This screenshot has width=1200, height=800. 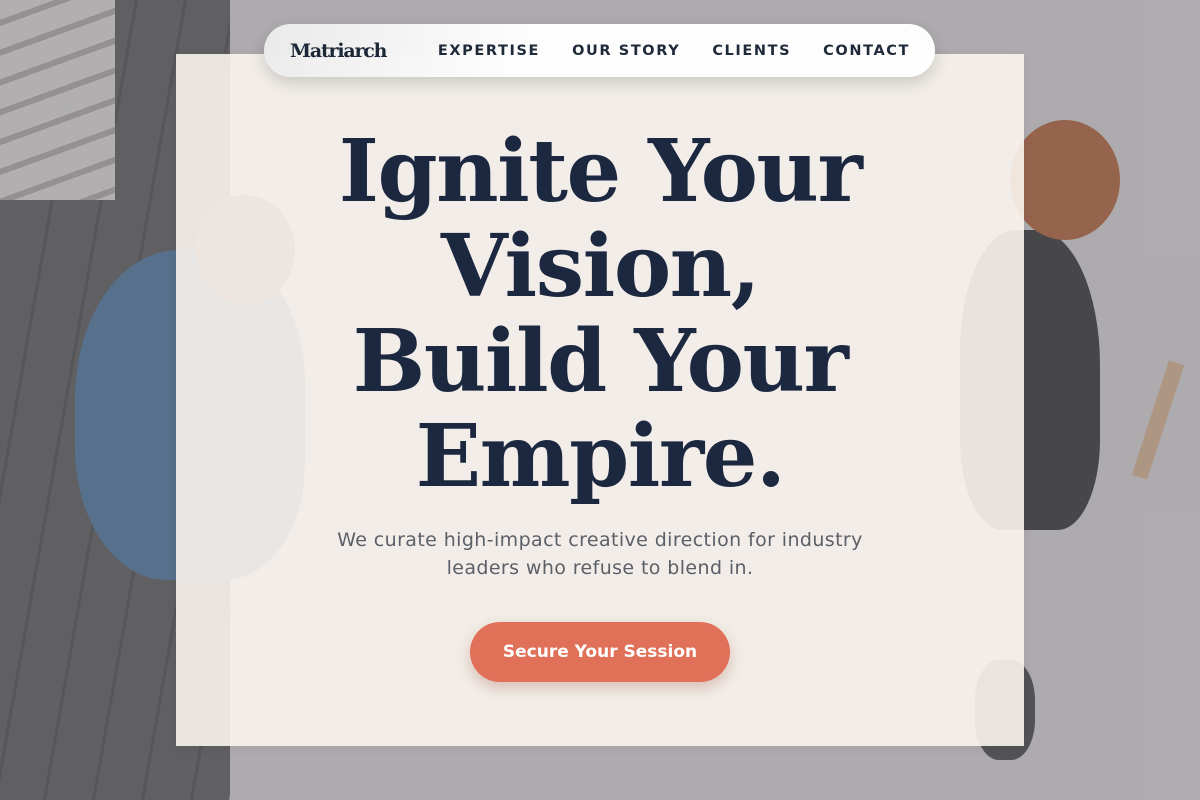 What do you see at coordinates (751, 51) in the screenshot?
I see `nav-link-clients: CLIENTS` at bounding box center [751, 51].